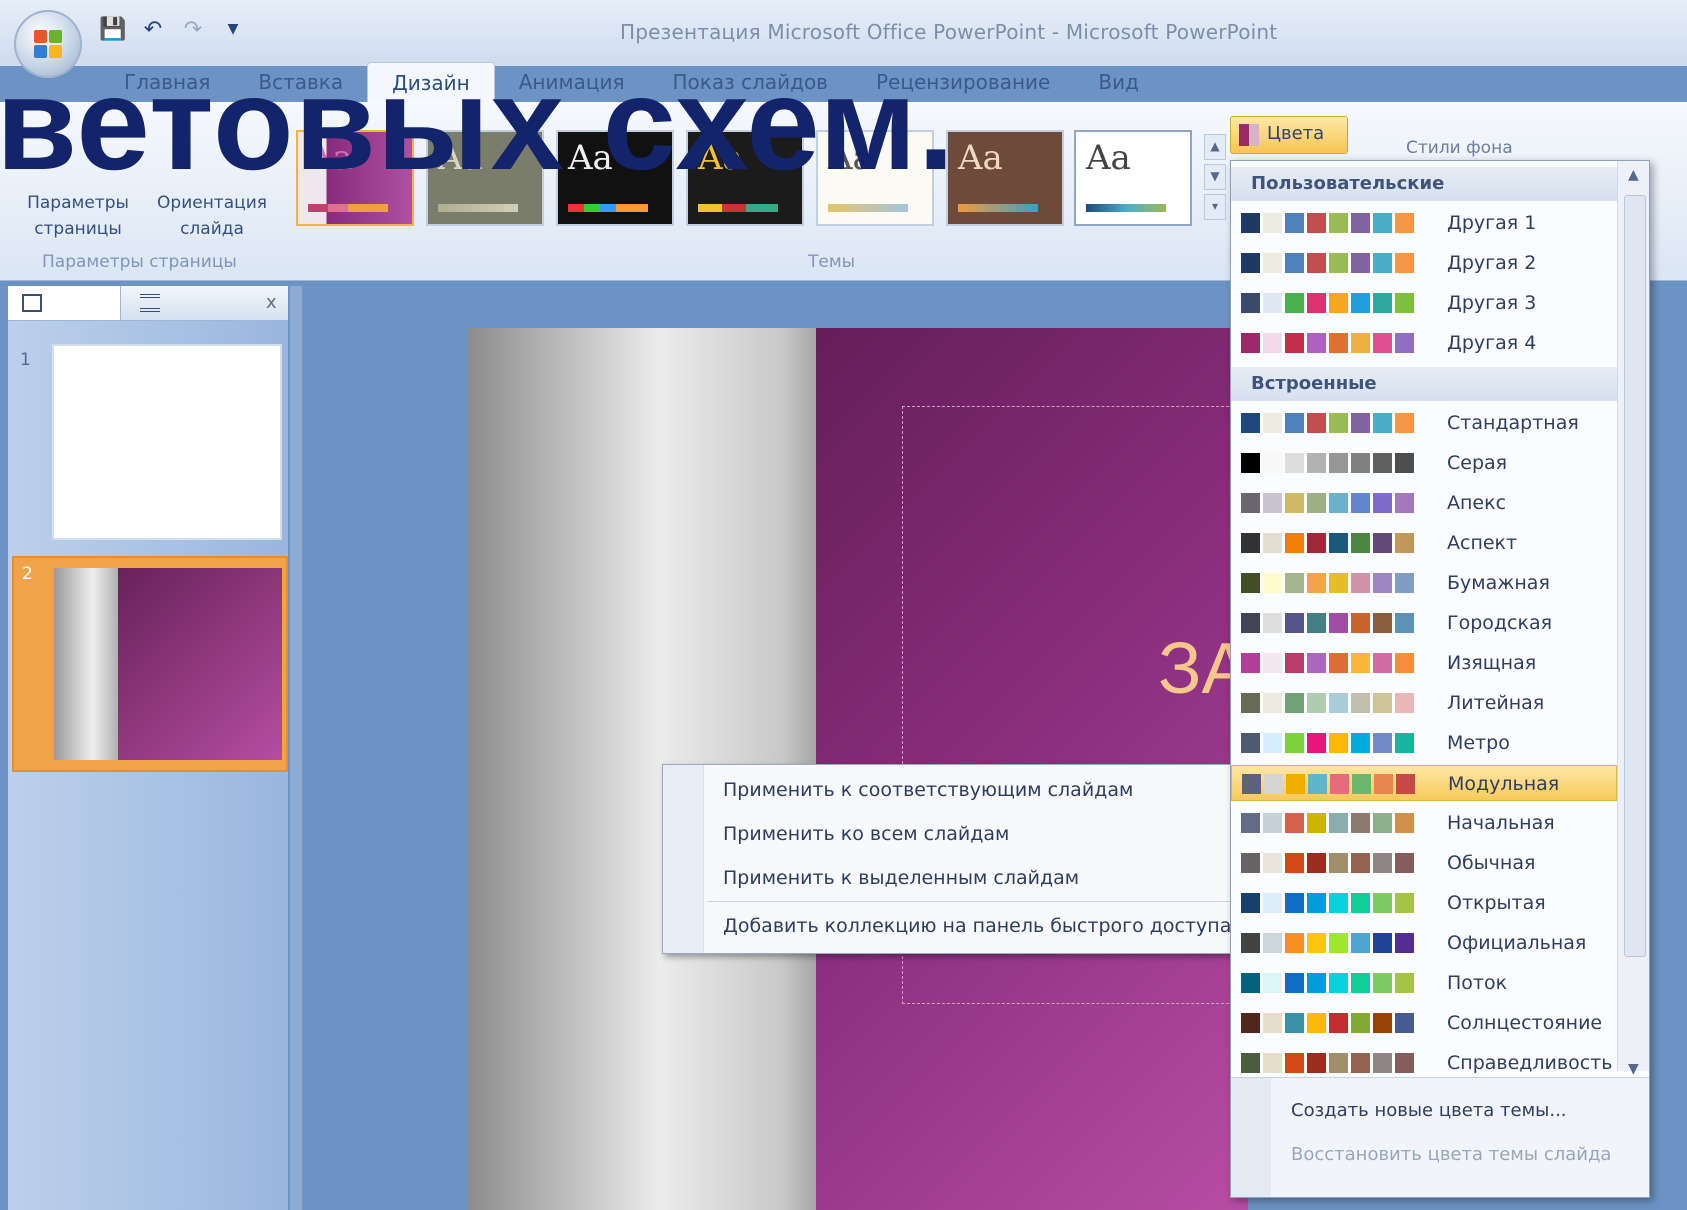 This screenshot has width=1687, height=1210. I want to click on quick-access-toolbar: 💾 ↶ ↷ ▼, so click(172, 29).